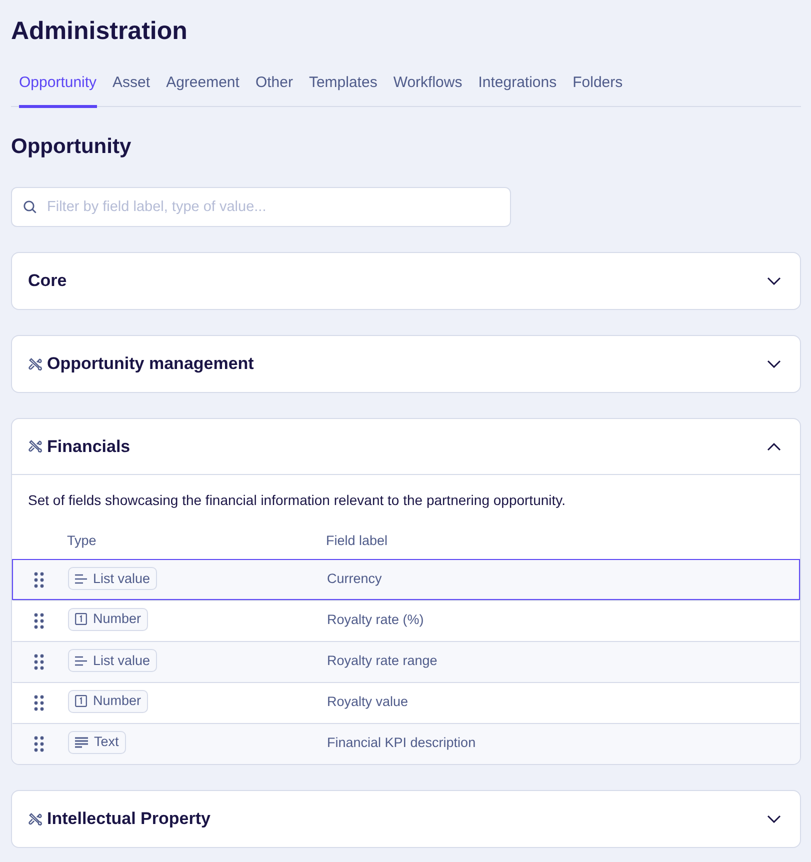  I want to click on tab: Integrations, so click(517, 90).